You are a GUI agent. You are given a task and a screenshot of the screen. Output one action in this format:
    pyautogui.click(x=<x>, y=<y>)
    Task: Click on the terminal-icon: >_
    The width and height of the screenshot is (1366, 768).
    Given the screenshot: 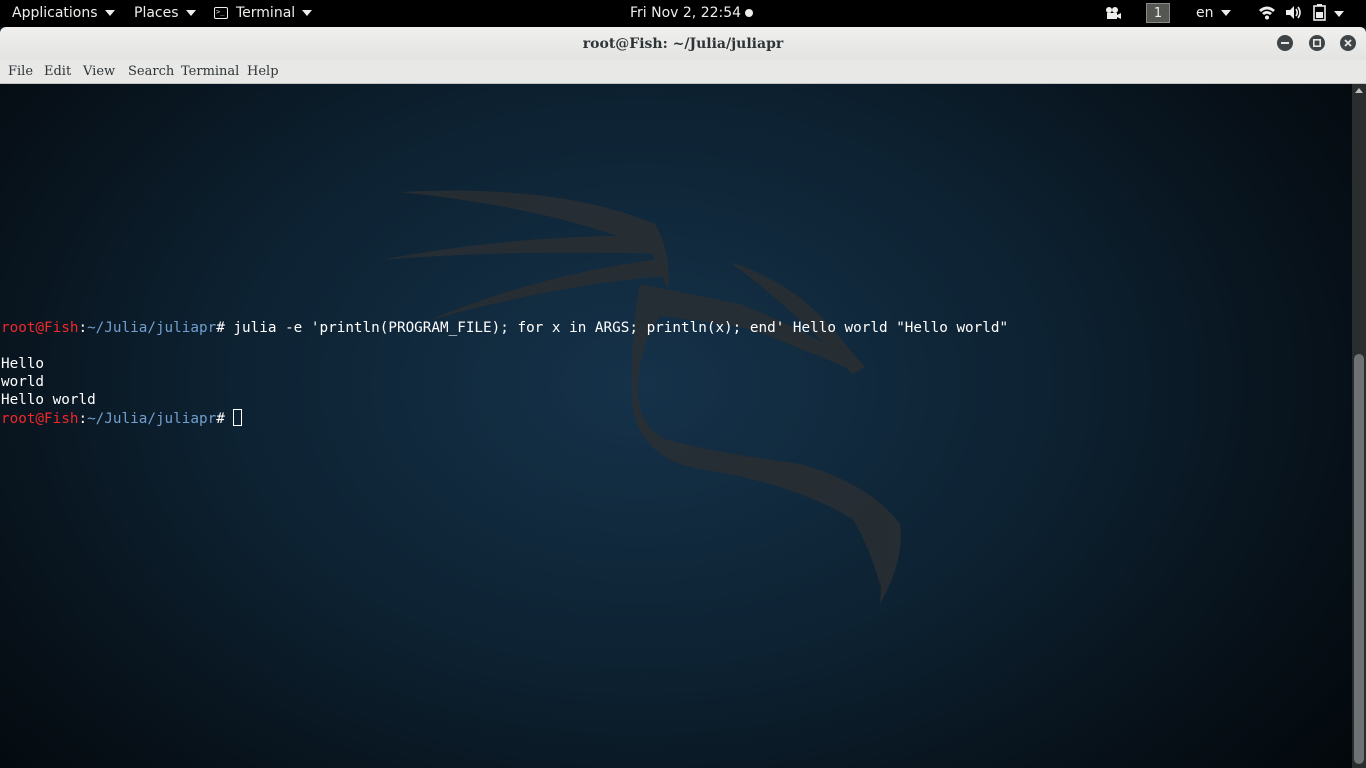 What is the action you would take?
    pyautogui.click(x=221, y=13)
    